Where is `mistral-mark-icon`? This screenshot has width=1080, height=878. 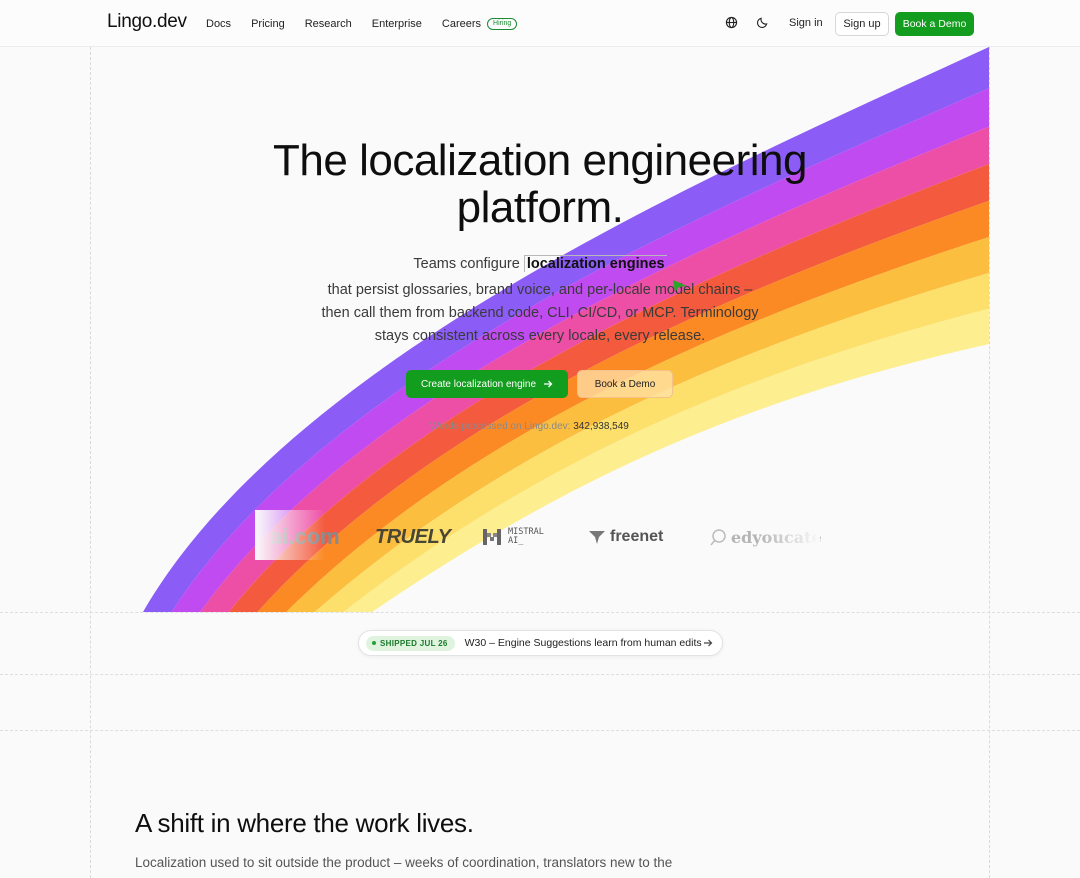
mistral-mark-icon is located at coordinates (492, 537).